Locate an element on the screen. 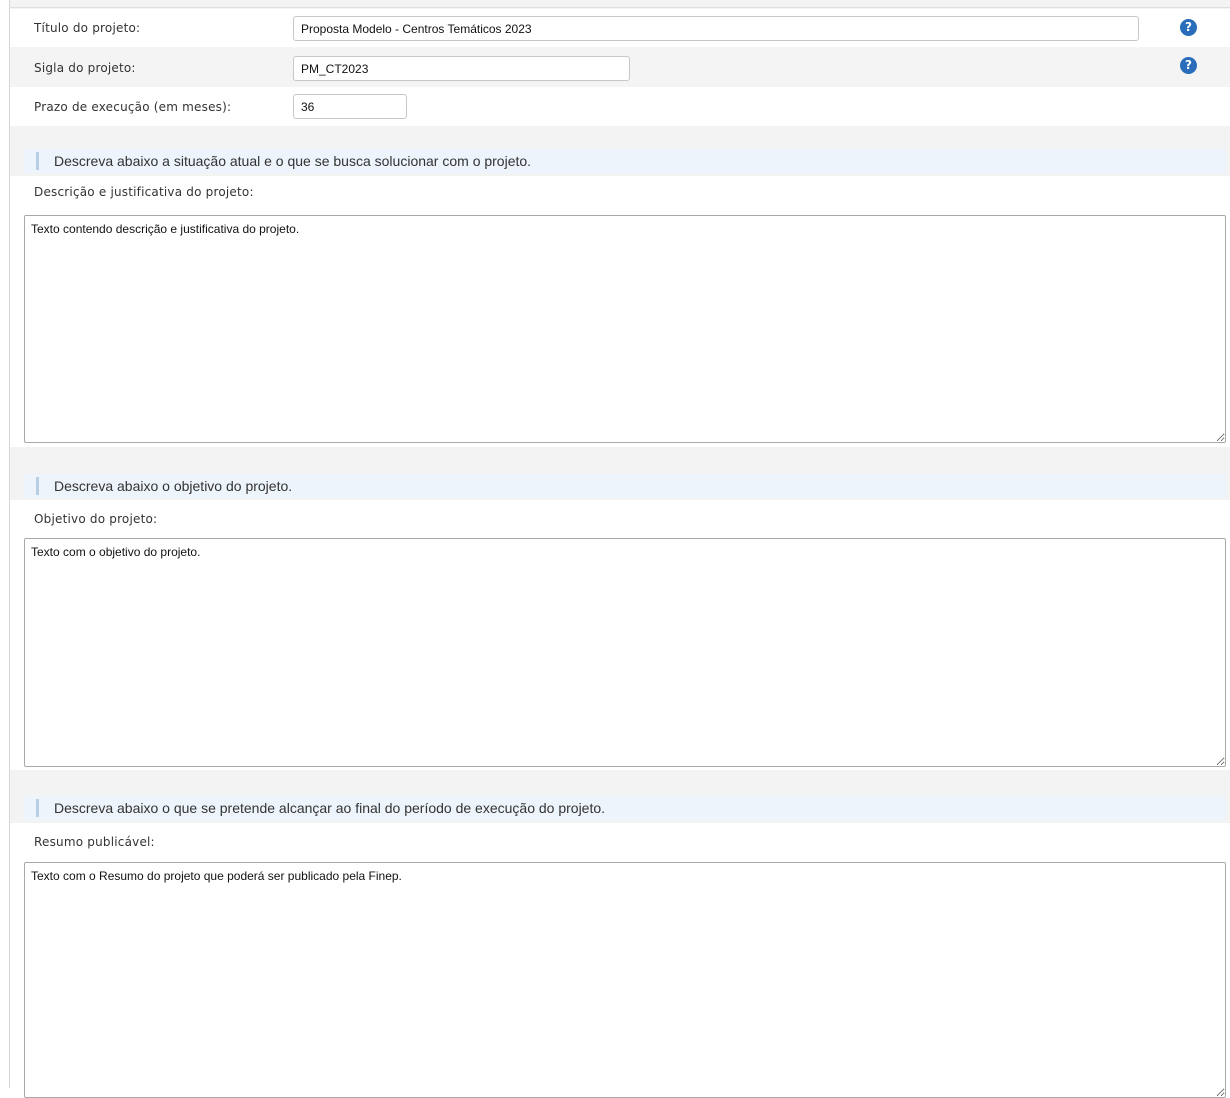 This screenshot has width=1230, height=1098. resumo-label: Resumo publicável: is located at coordinates (94, 842).